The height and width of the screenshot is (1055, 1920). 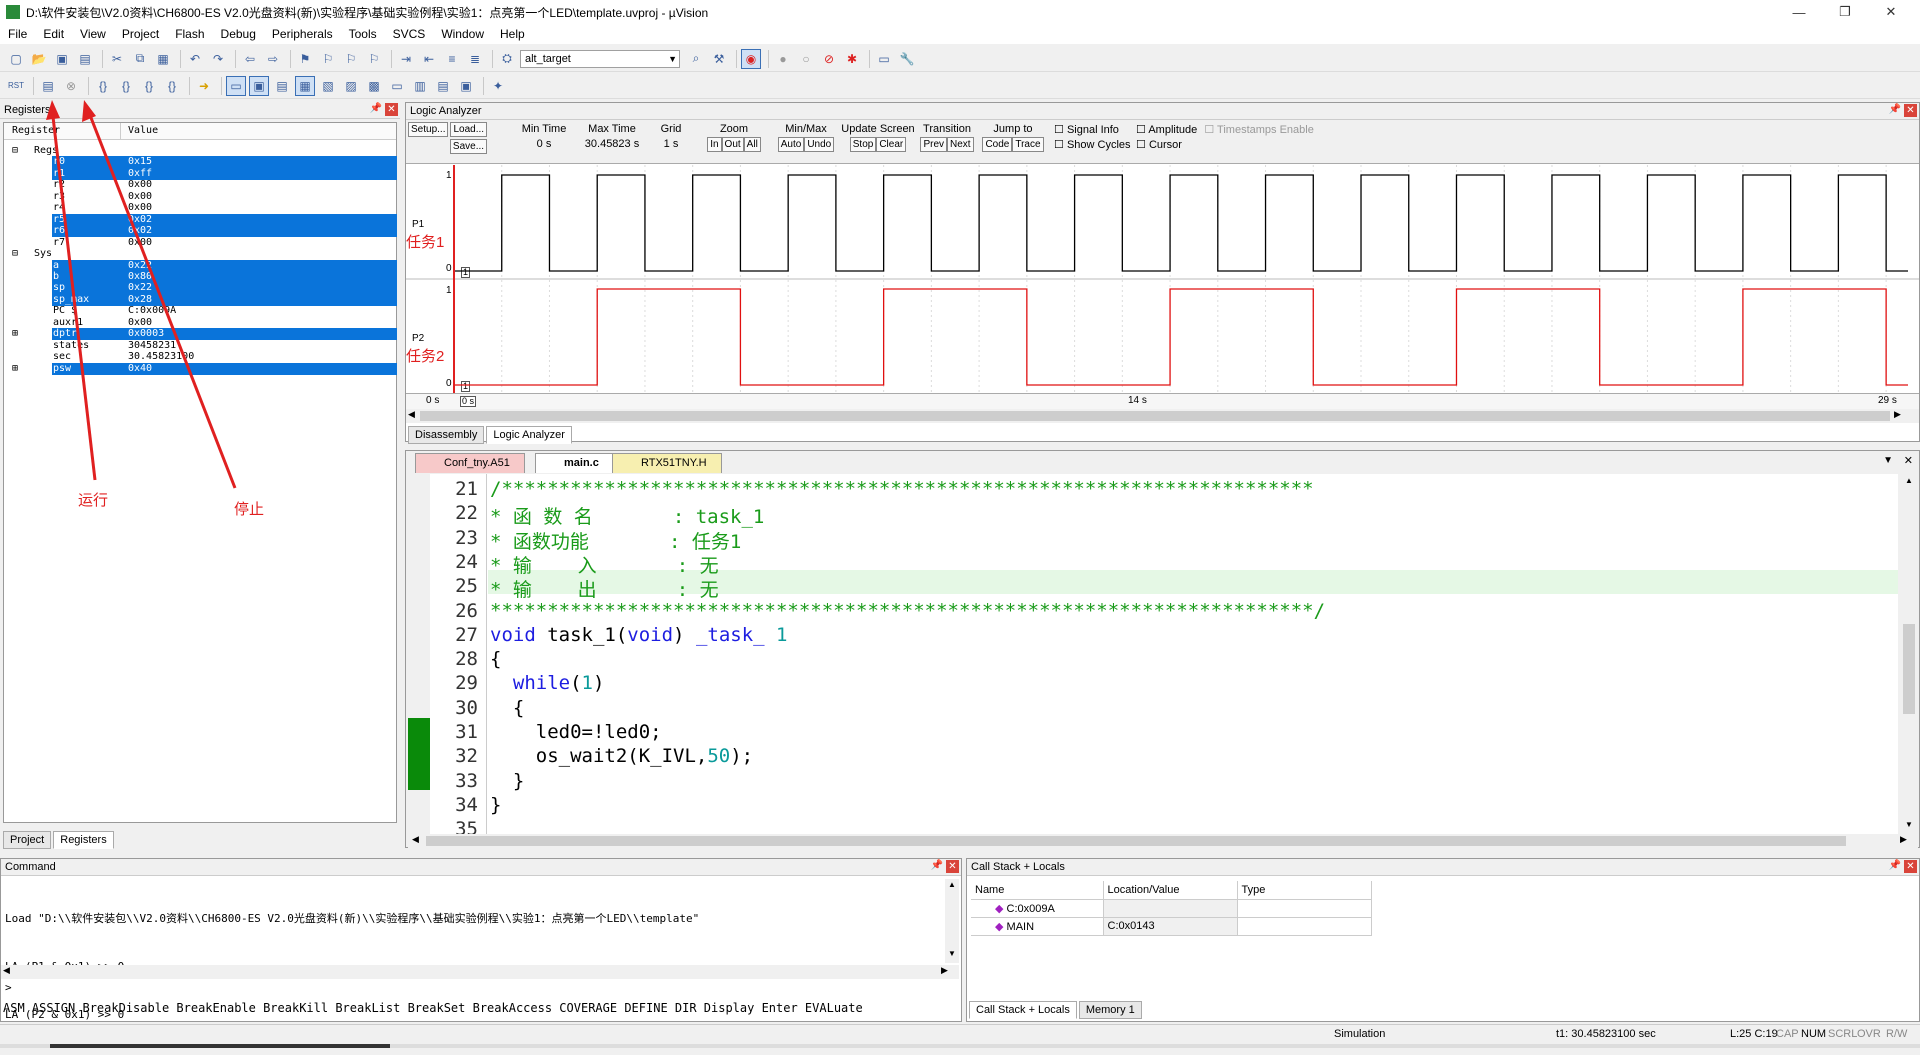 What do you see at coordinates (574, 463) in the screenshot?
I see `doctab-main-c: main.c` at bounding box center [574, 463].